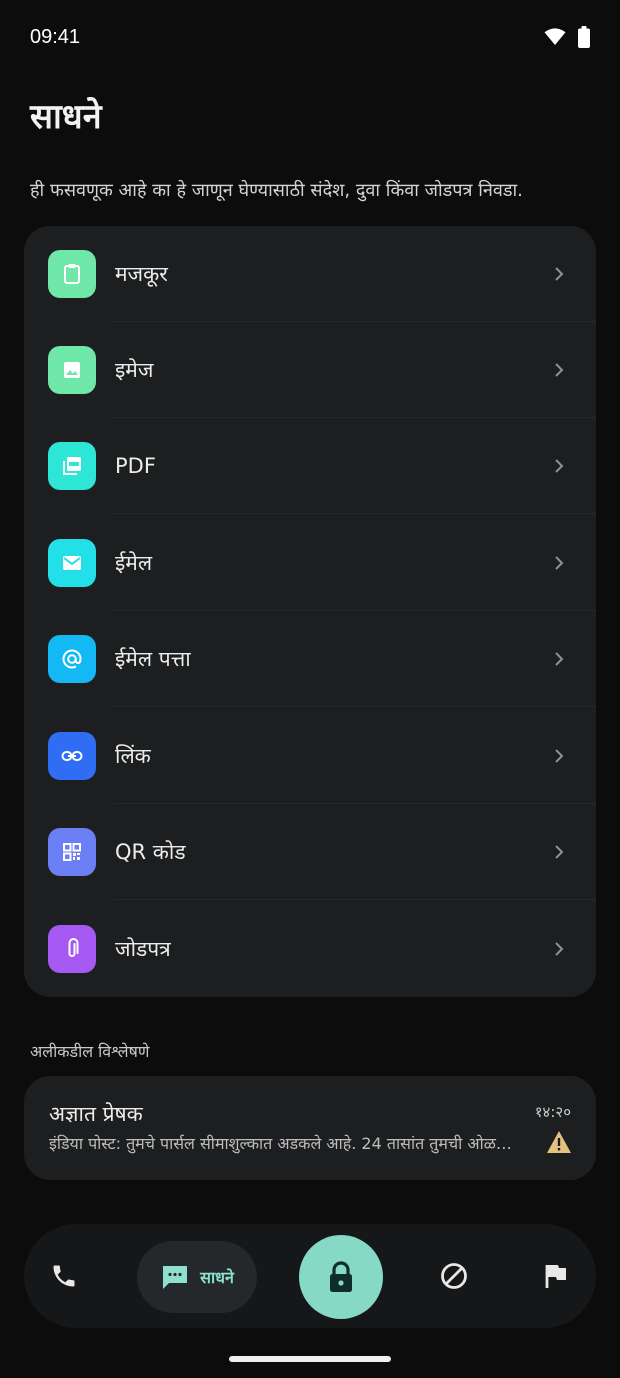 Image resolution: width=620 pixels, height=1378 pixels. I want to click on link-icon, so click(72, 756).